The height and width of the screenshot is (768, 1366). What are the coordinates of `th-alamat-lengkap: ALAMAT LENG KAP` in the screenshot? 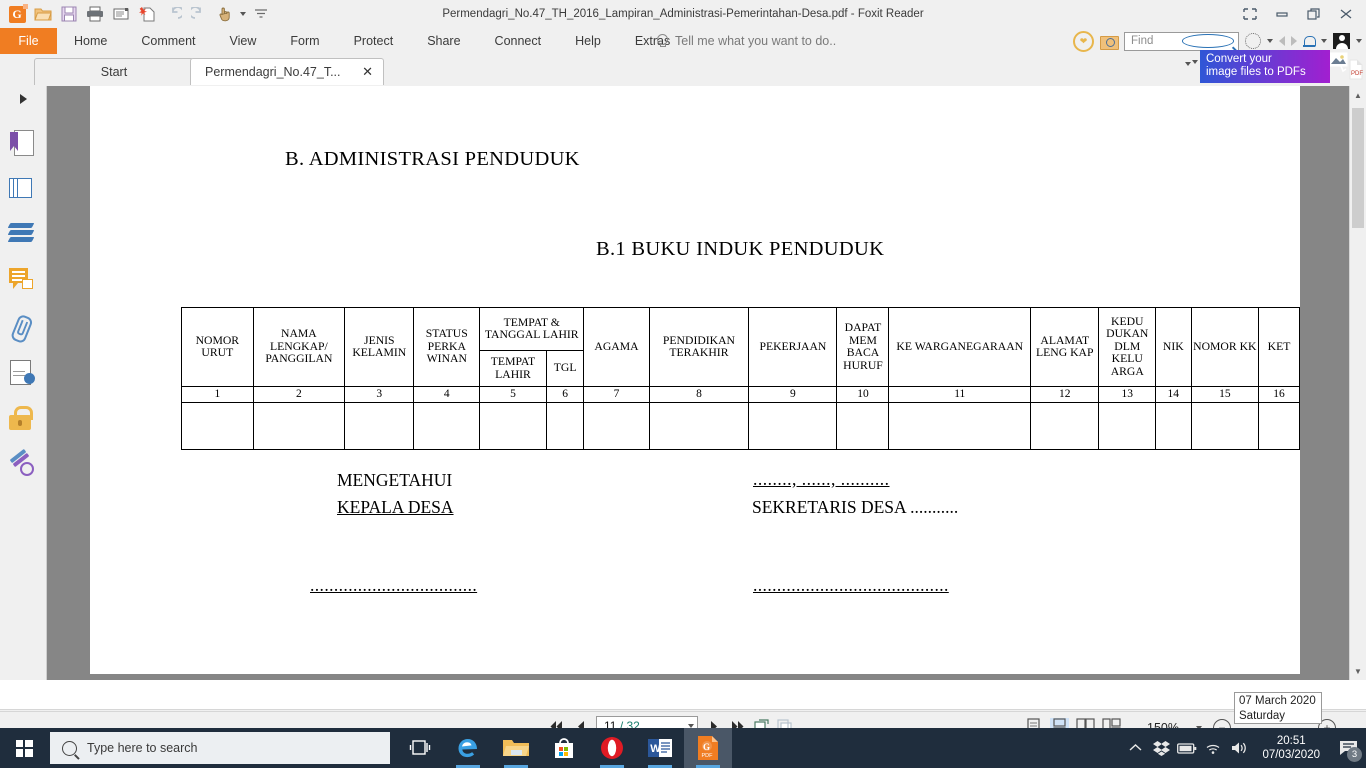 It's located at (1065, 347).